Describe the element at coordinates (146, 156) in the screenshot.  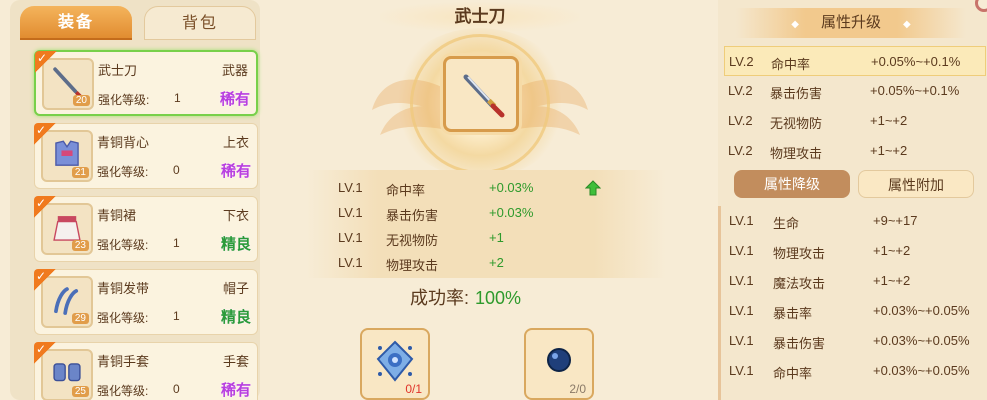
I see `equipment-item: 21 ✓ 青铜背心 上衣强化等级: 0 稀有` at that location.